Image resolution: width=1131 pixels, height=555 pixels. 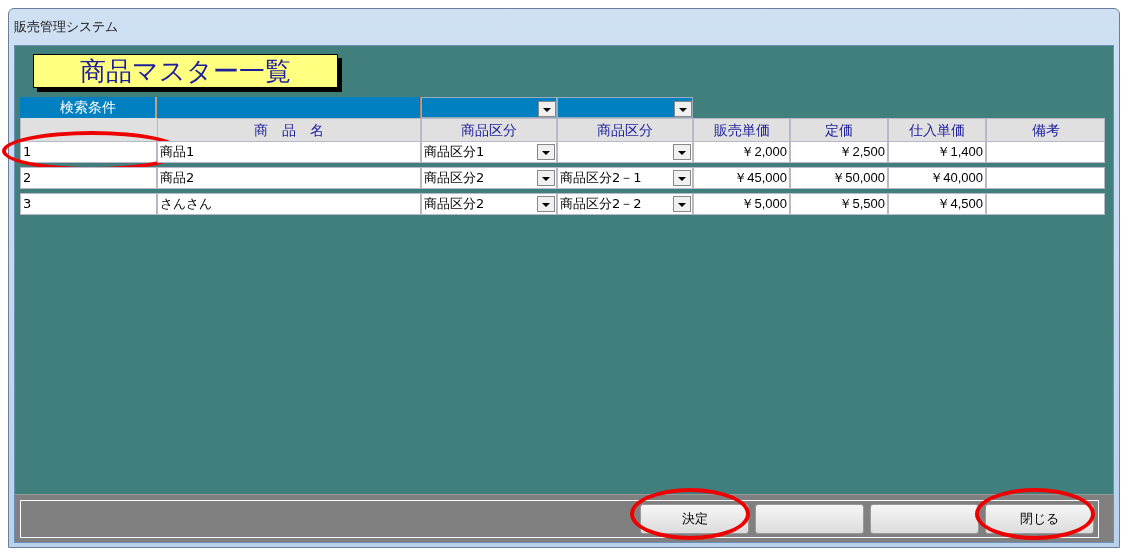 What do you see at coordinates (88, 107) in the screenshot?
I see `search-label: 検索条件` at bounding box center [88, 107].